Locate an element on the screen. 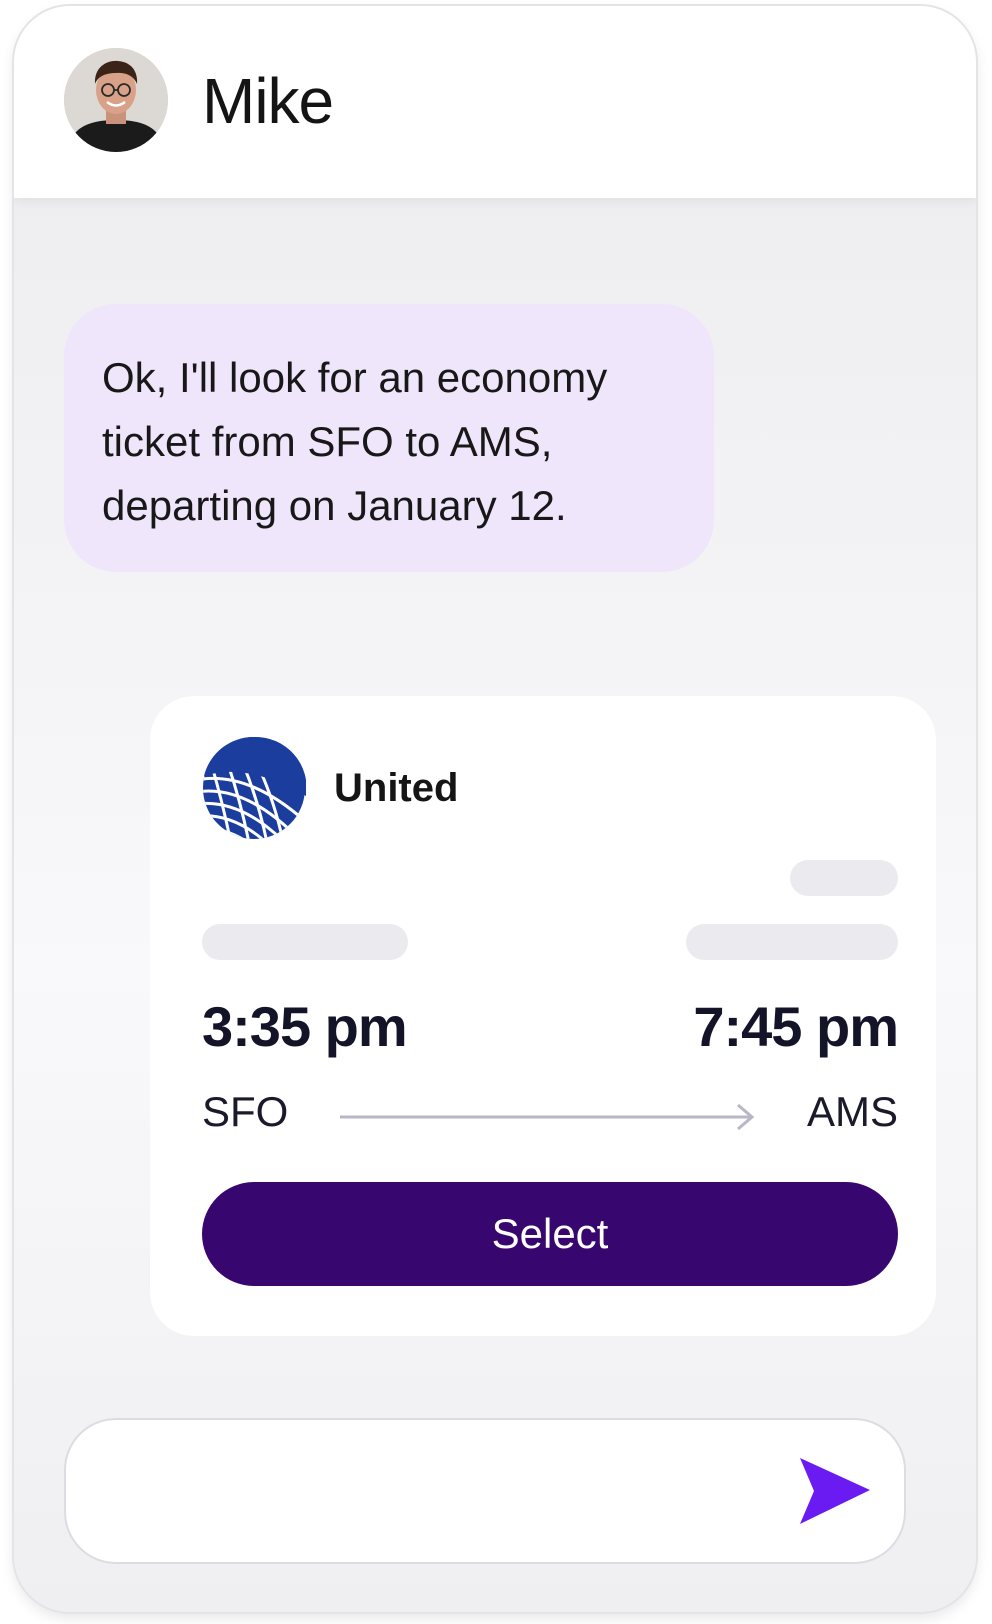 This screenshot has height=1624, width=992. avatar is located at coordinates (116, 100).